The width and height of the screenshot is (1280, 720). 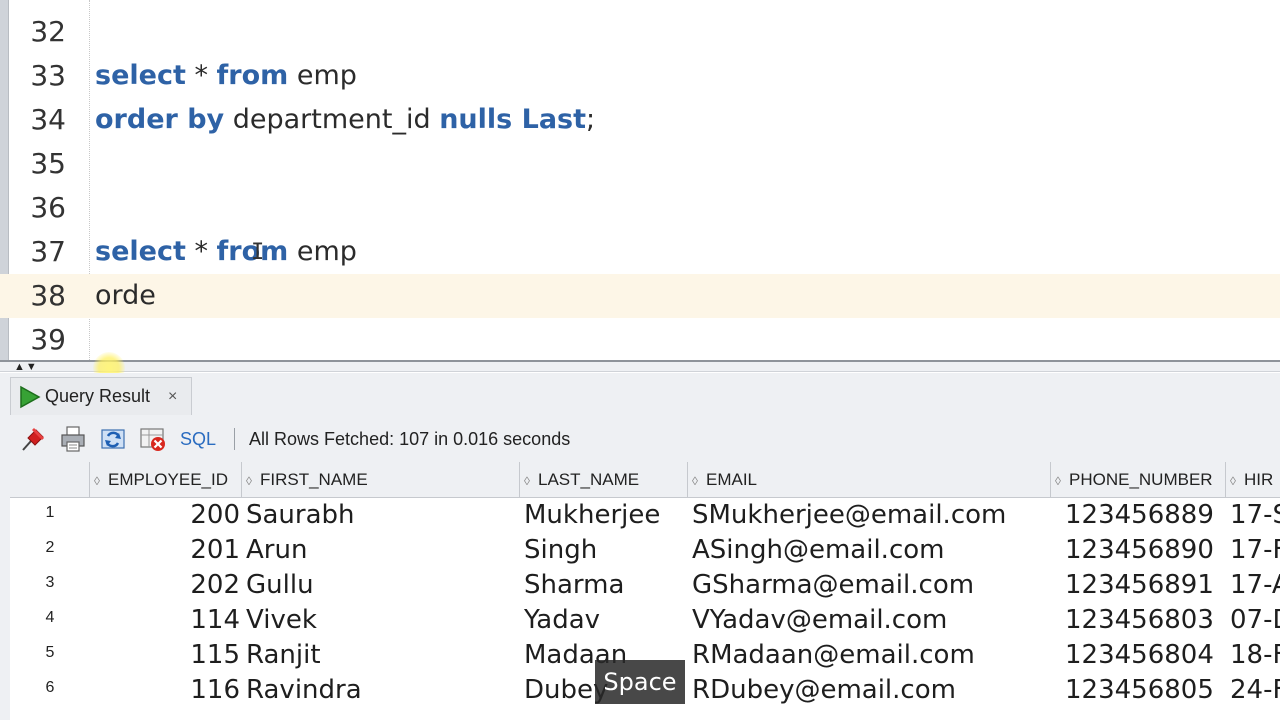 I want to click on line-number: 35, so click(x=48, y=163).